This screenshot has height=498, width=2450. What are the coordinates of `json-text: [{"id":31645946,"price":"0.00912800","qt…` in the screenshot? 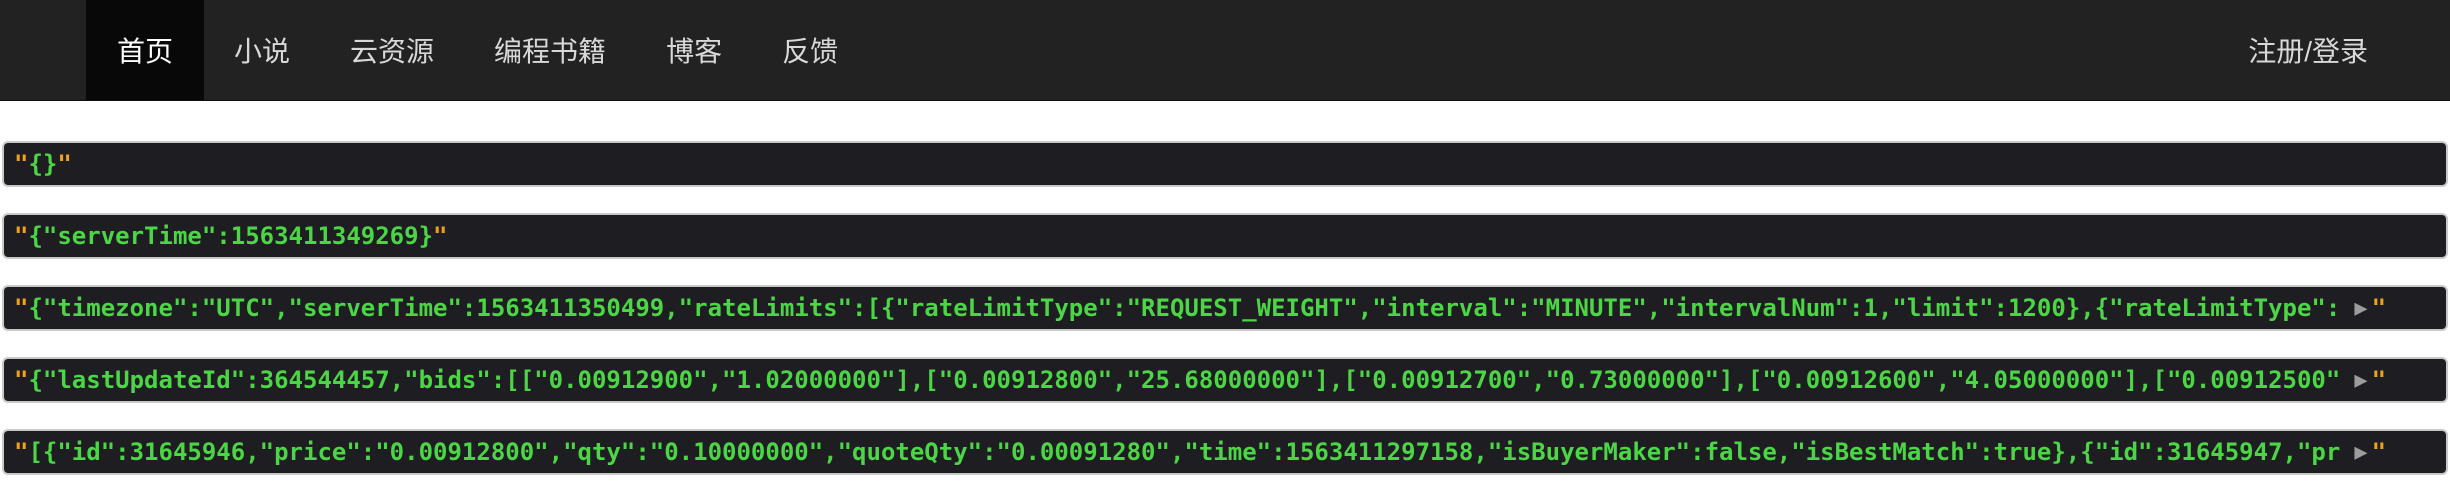 It's located at (1184, 452).